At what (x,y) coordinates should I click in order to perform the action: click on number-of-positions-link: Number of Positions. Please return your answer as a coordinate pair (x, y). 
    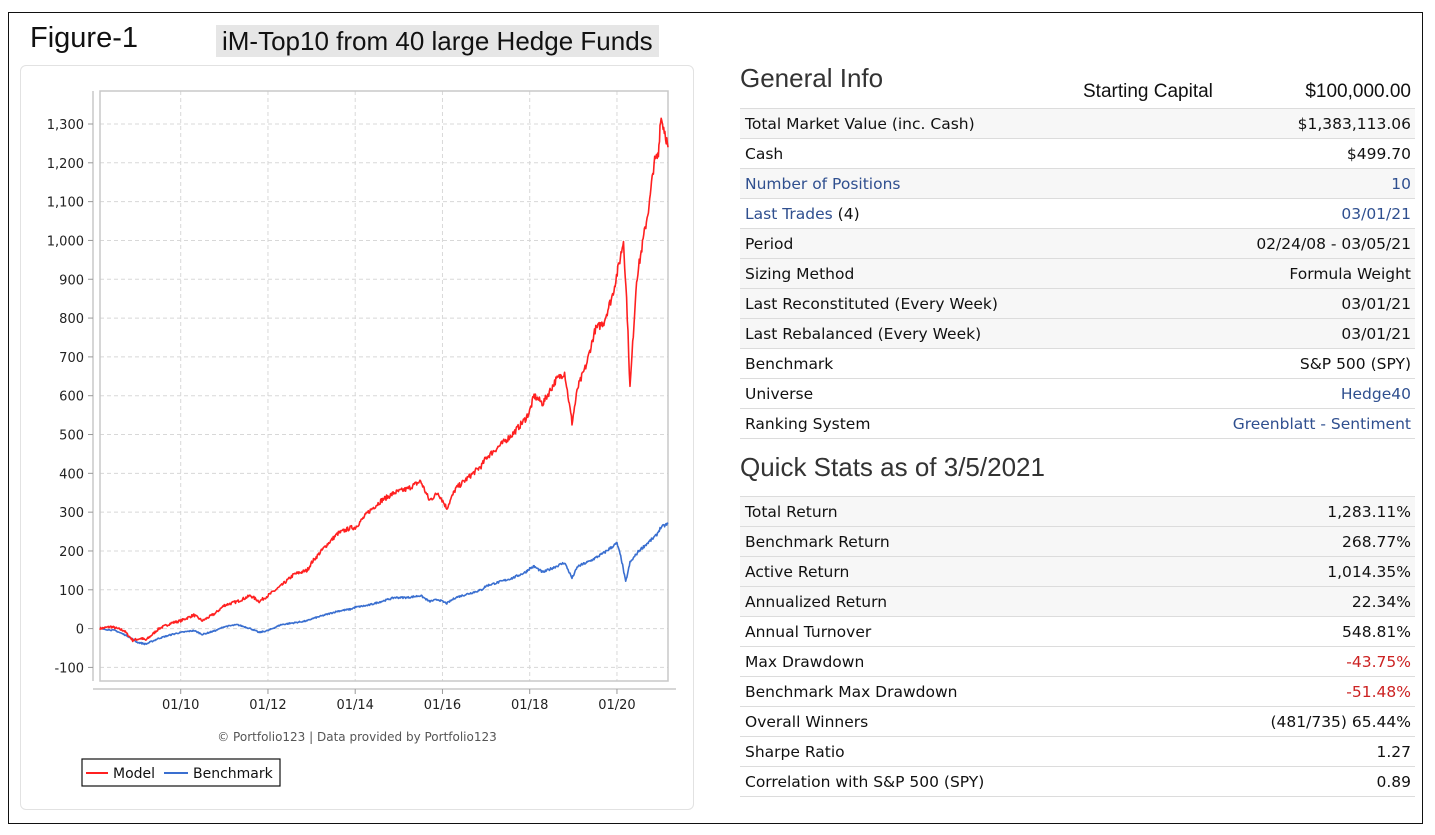
    Looking at the image, I should click on (822, 184).